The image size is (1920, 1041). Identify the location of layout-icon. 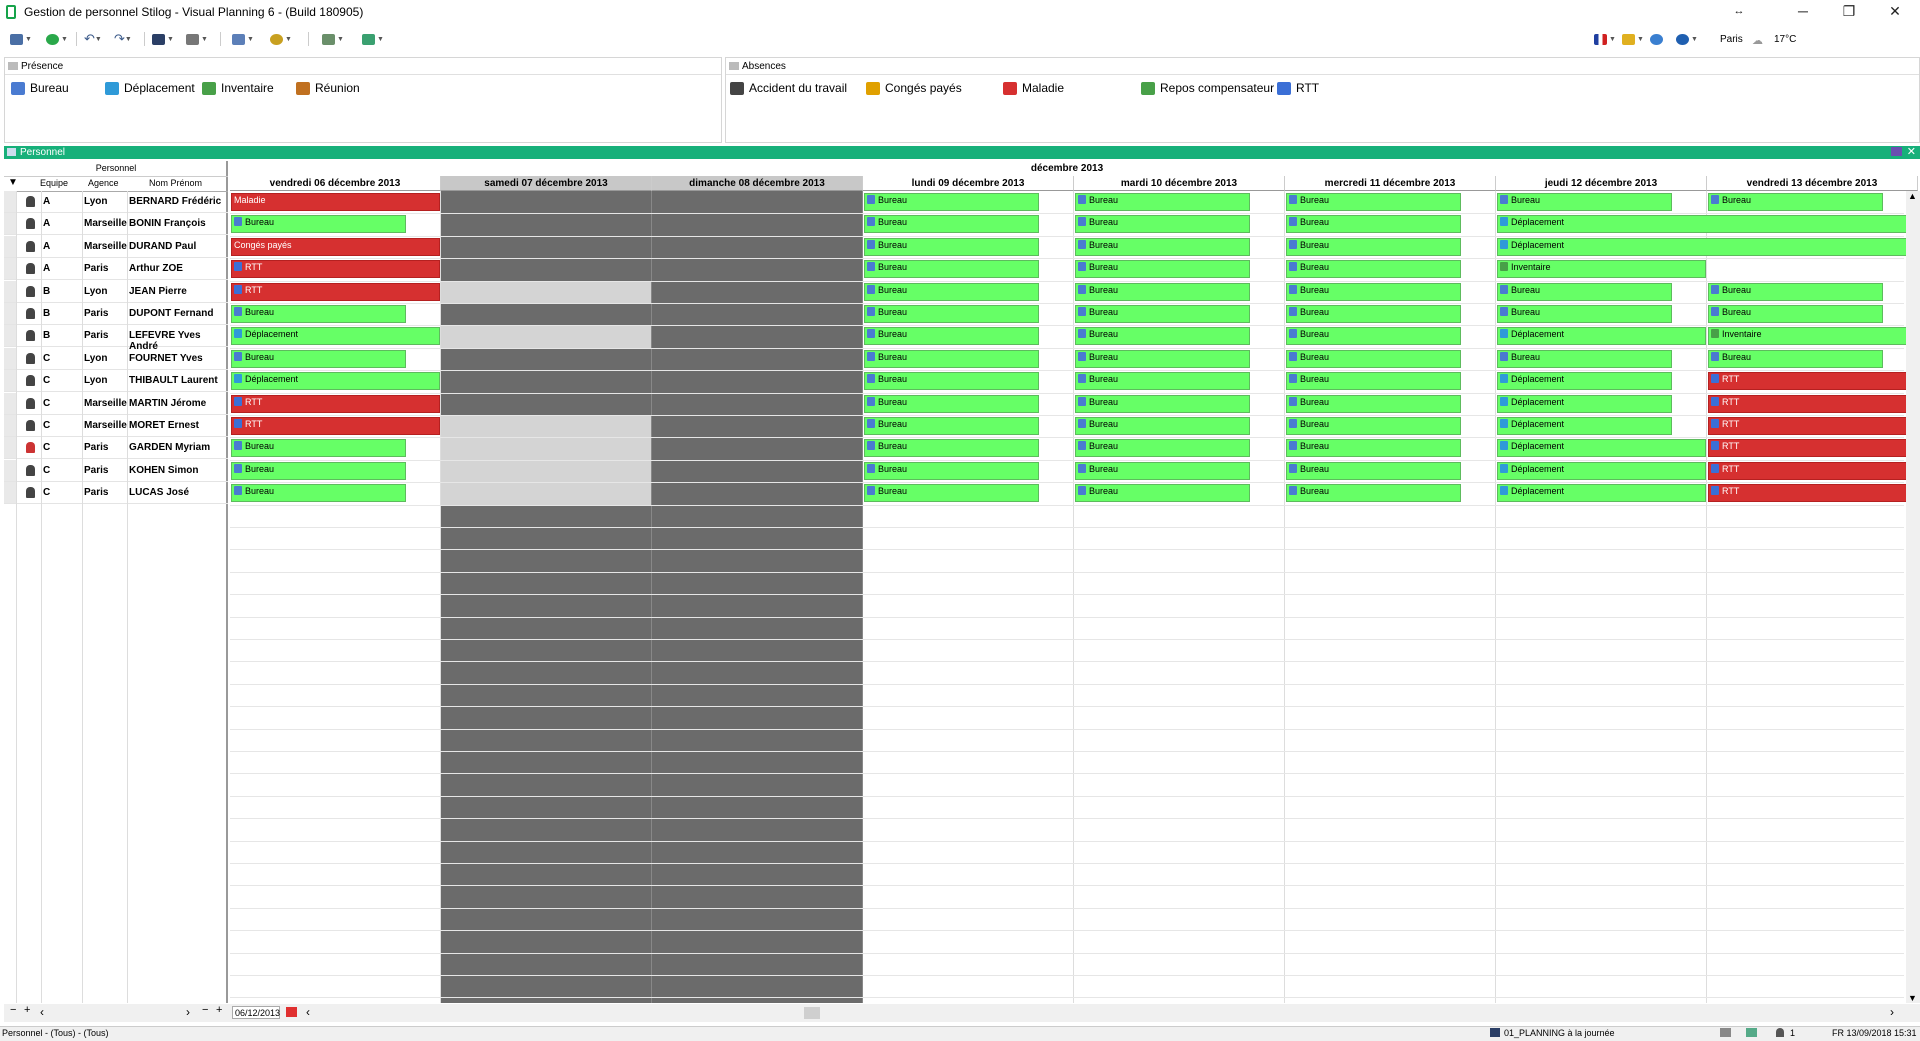
(1725, 1032).